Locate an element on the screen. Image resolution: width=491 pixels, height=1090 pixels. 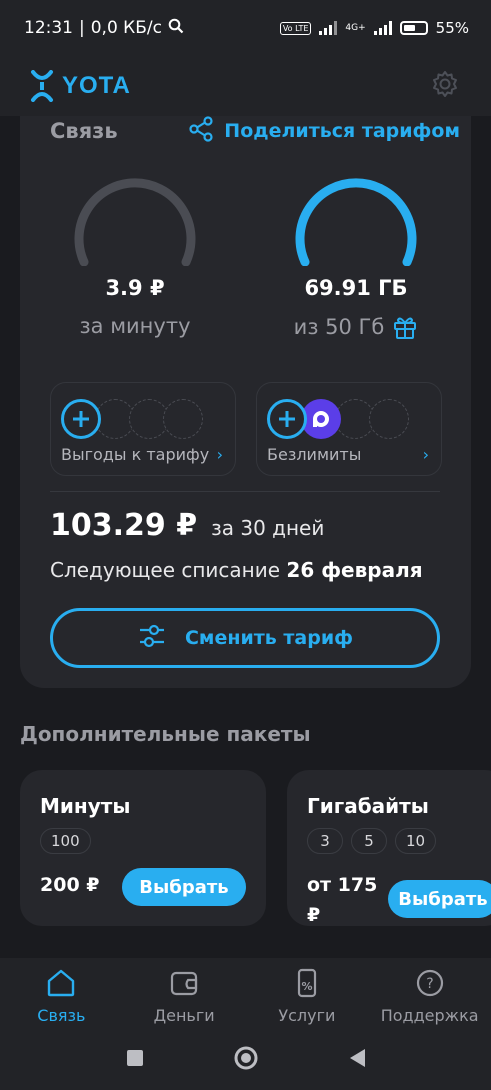
package-options: 3 5 10 is located at coordinates (372, 841).